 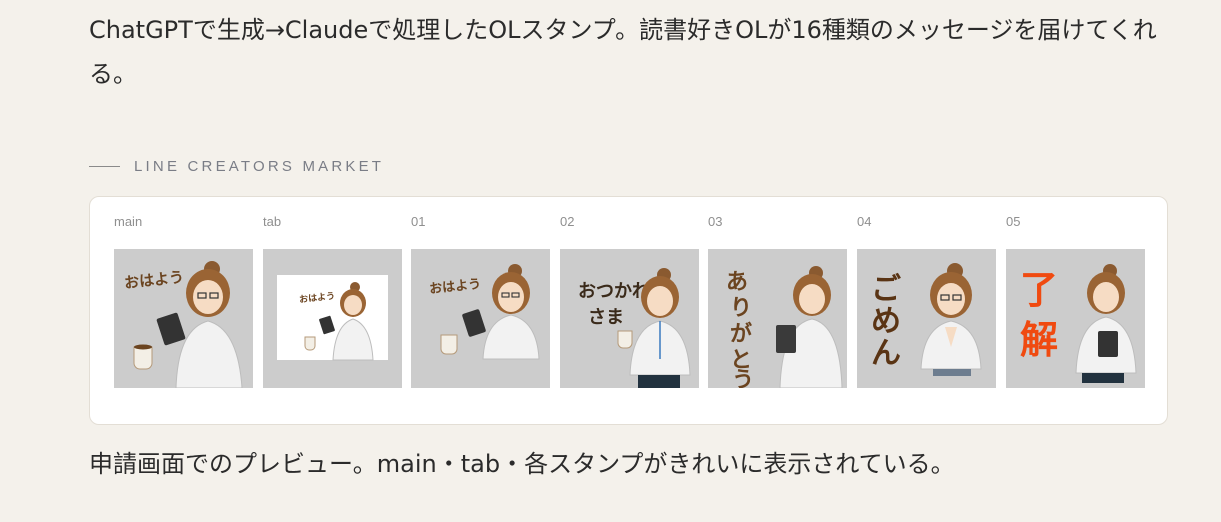 What do you see at coordinates (1075, 318) in the screenshot?
I see `stamp-image-05: 了 解` at bounding box center [1075, 318].